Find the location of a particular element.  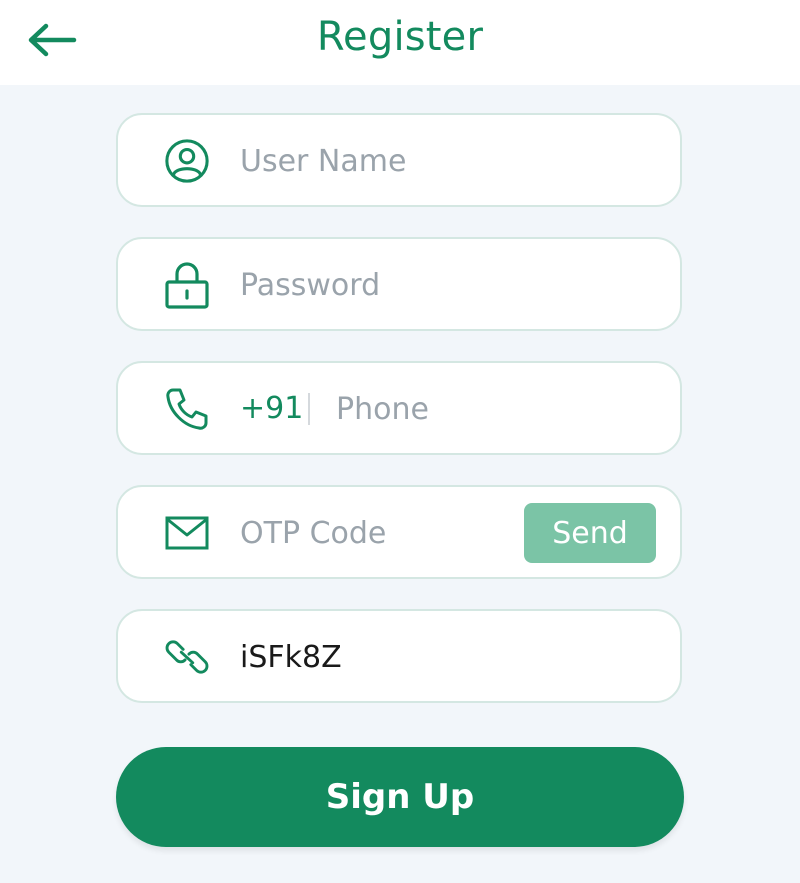

otp-field: Send is located at coordinates (399, 532).